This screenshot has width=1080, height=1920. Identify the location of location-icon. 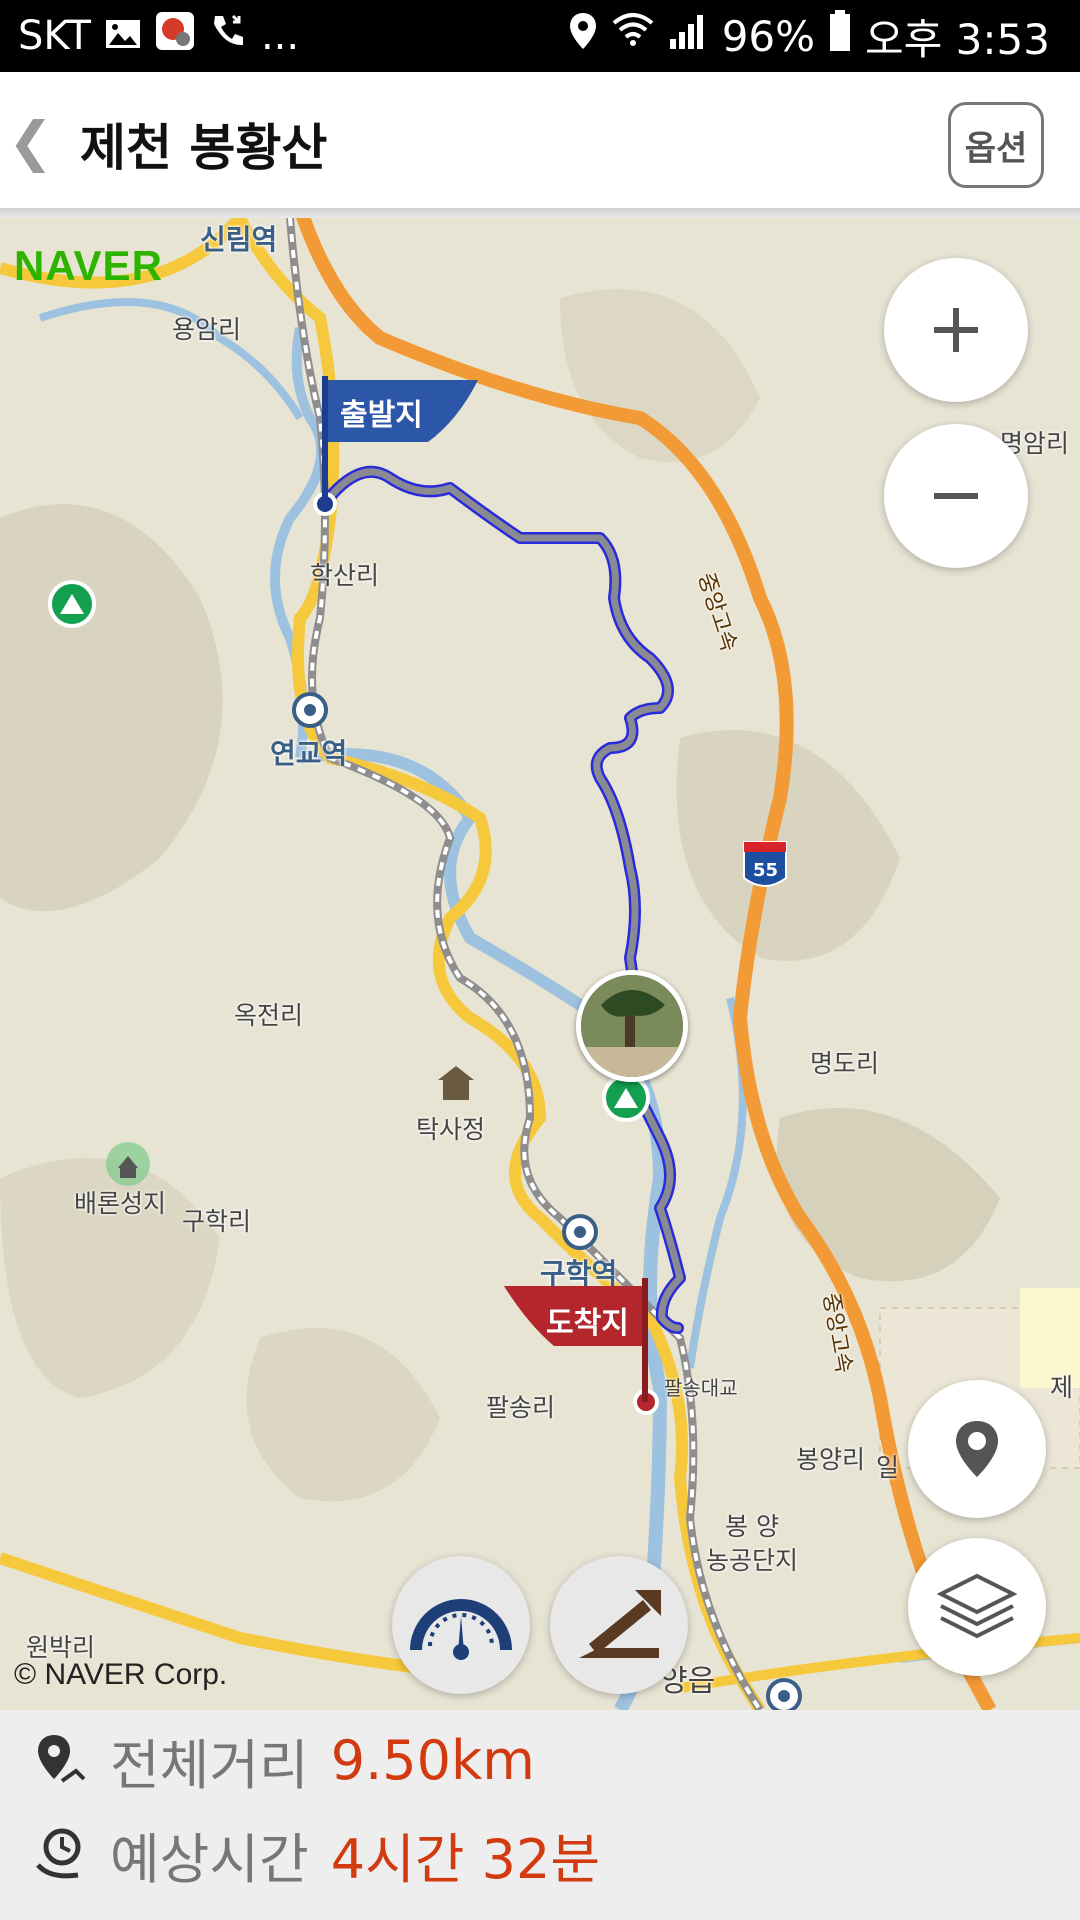
(583, 36).